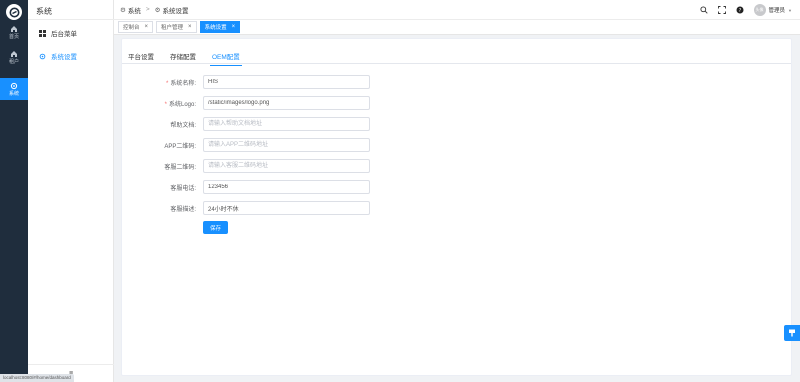 The height and width of the screenshot is (382, 800). I want to click on form-row-system-logo: * 系统Logo:, so click(332, 103).